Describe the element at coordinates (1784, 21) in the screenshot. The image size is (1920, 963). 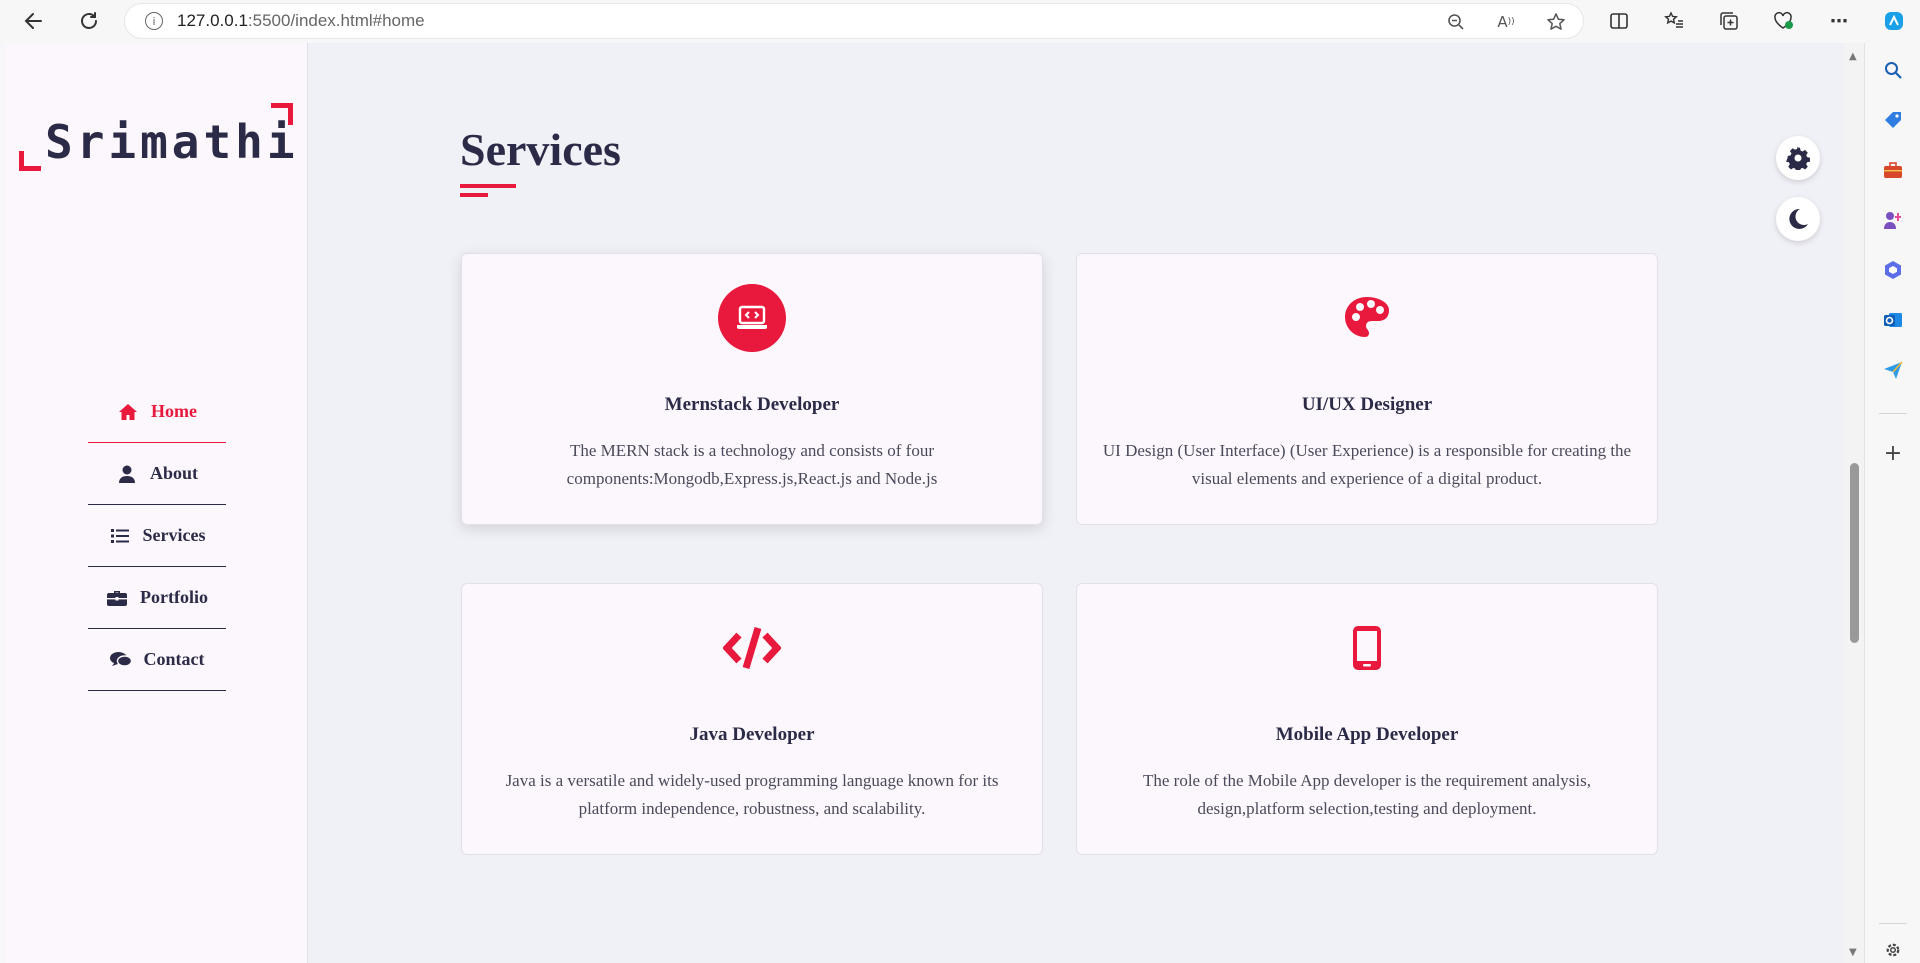
I see `browser-essentials-icon` at that location.